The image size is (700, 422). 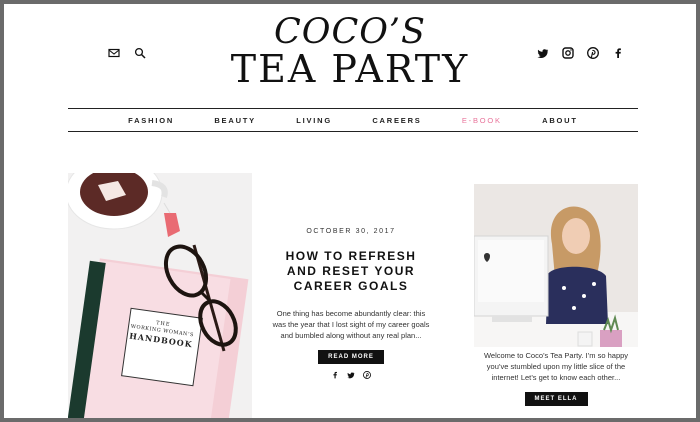 What do you see at coordinates (350, 69) in the screenshot?
I see `logo-line2: TEA PARTY` at bounding box center [350, 69].